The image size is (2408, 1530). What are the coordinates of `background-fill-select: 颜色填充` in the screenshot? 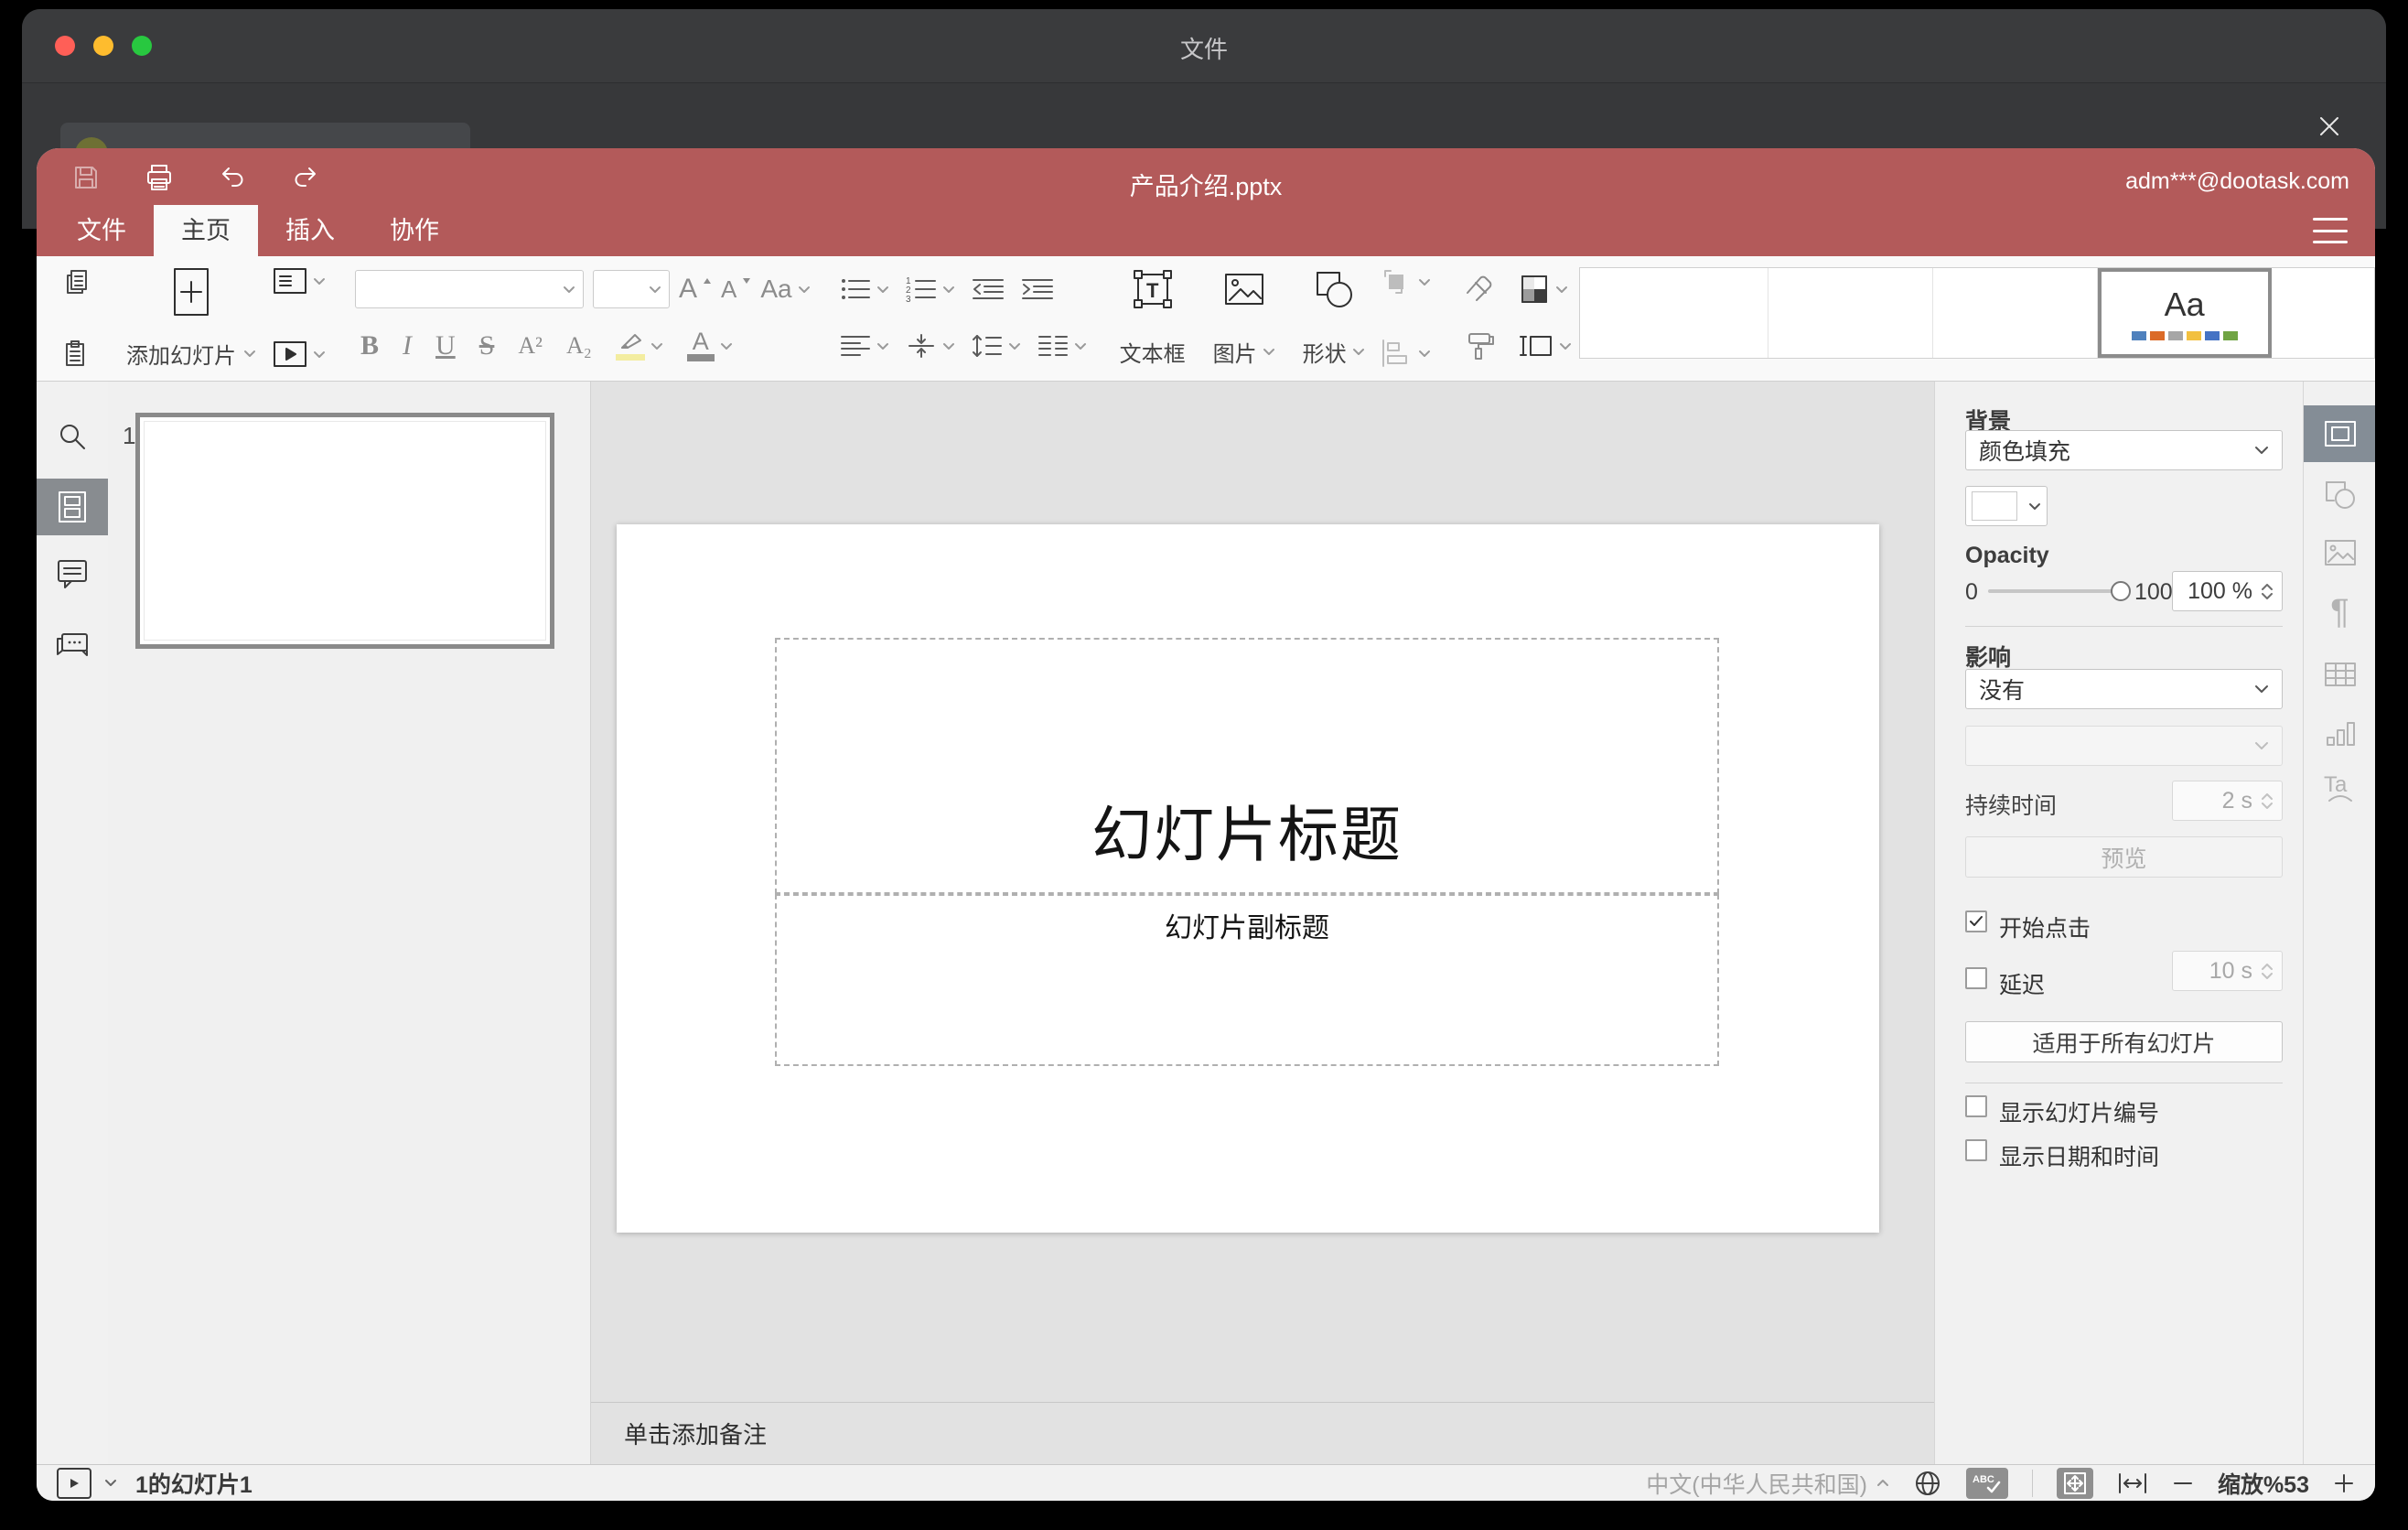 It's located at (2124, 450).